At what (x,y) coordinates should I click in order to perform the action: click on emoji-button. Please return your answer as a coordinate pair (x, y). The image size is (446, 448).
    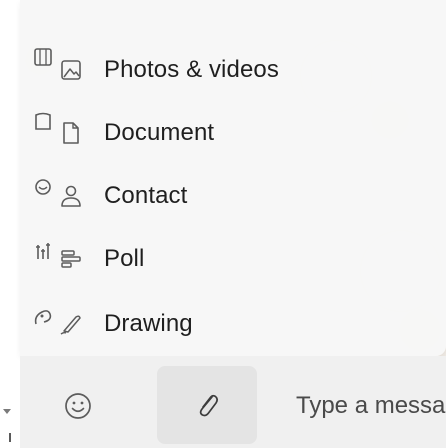
    Looking at the image, I should click on (78, 406).